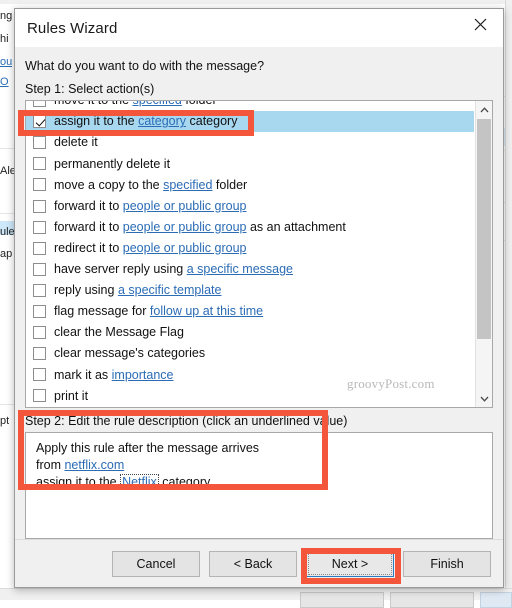 The width and height of the screenshot is (512, 608). I want to click on action-link-value: follow up at this time, so click(206, 311).